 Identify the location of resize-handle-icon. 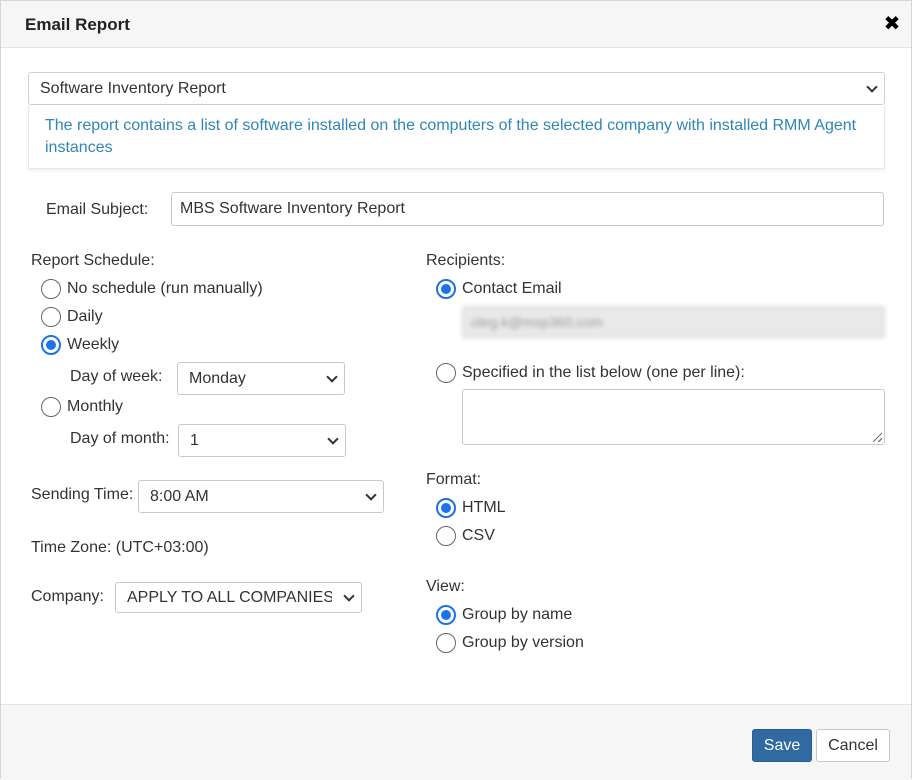
(877, 437).